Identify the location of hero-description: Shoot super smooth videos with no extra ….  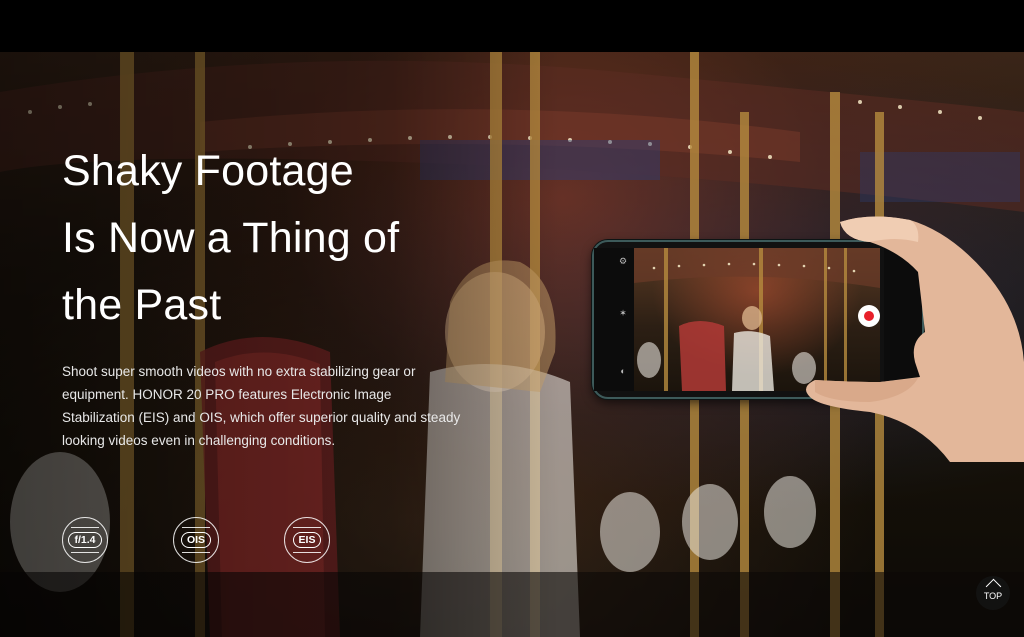
(261, 406).